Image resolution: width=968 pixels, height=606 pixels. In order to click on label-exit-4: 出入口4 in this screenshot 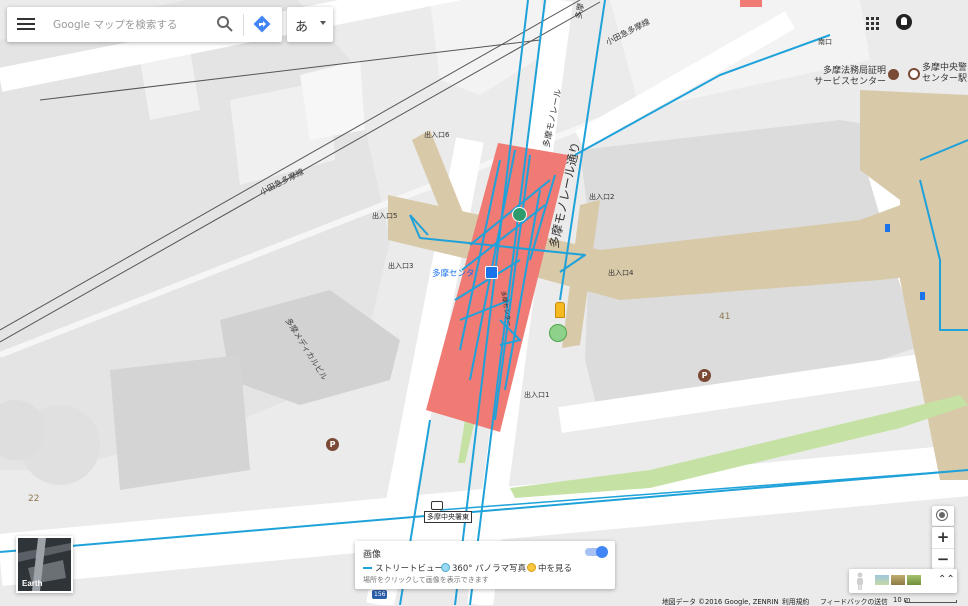, I will do `click(621, 273)`.